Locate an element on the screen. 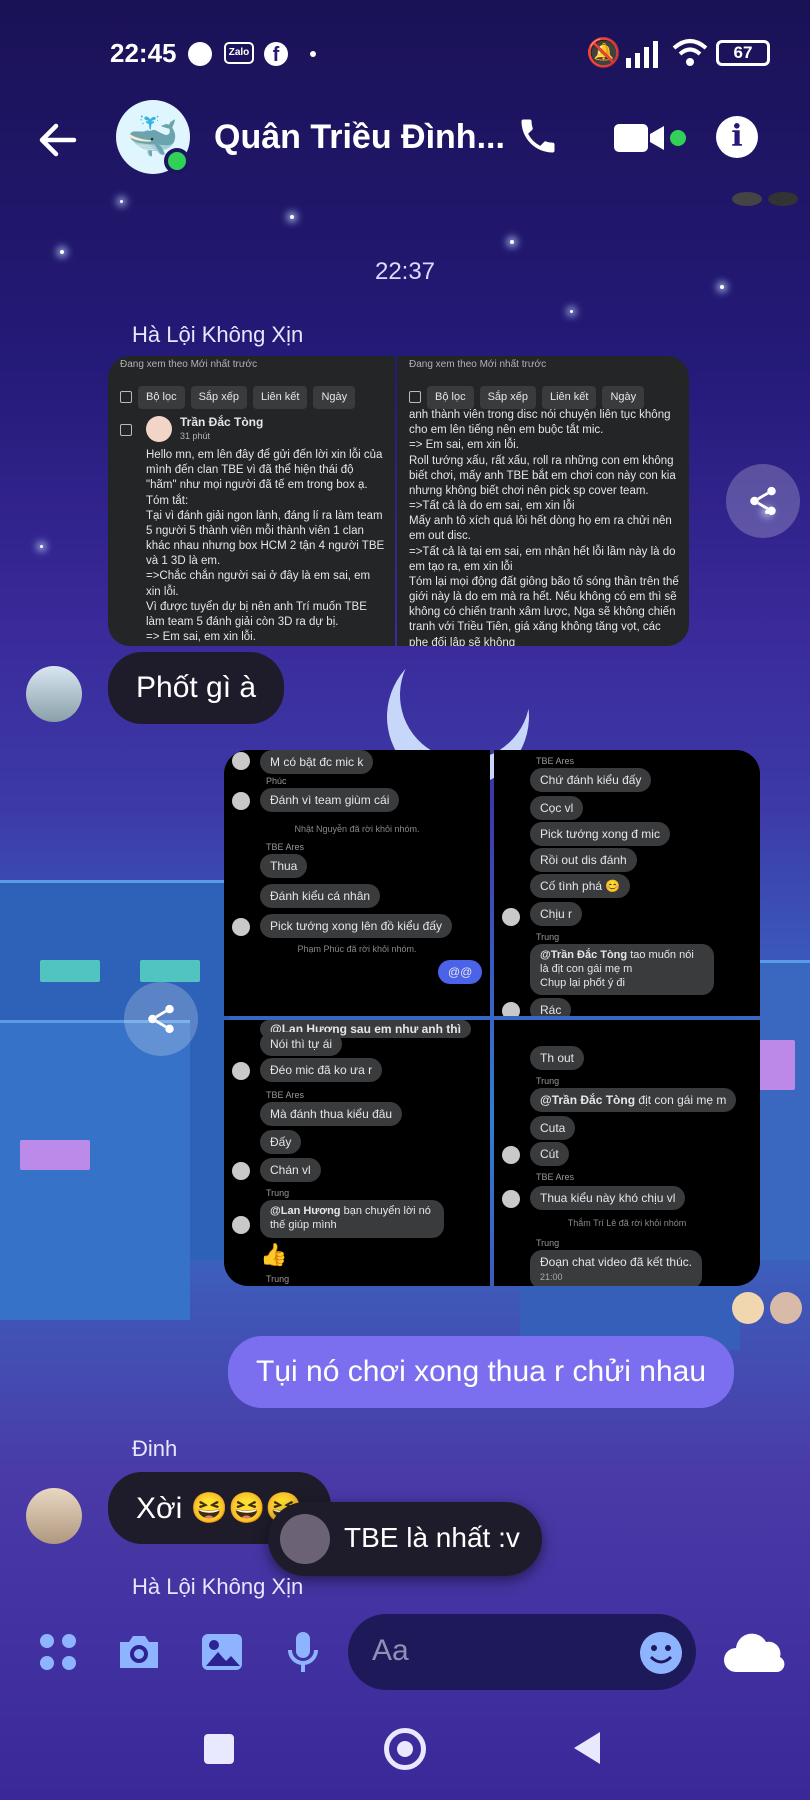 The width and height of the screenshot is (810, 1800). ss-name: Phúc is located at coordinates (276, 781).